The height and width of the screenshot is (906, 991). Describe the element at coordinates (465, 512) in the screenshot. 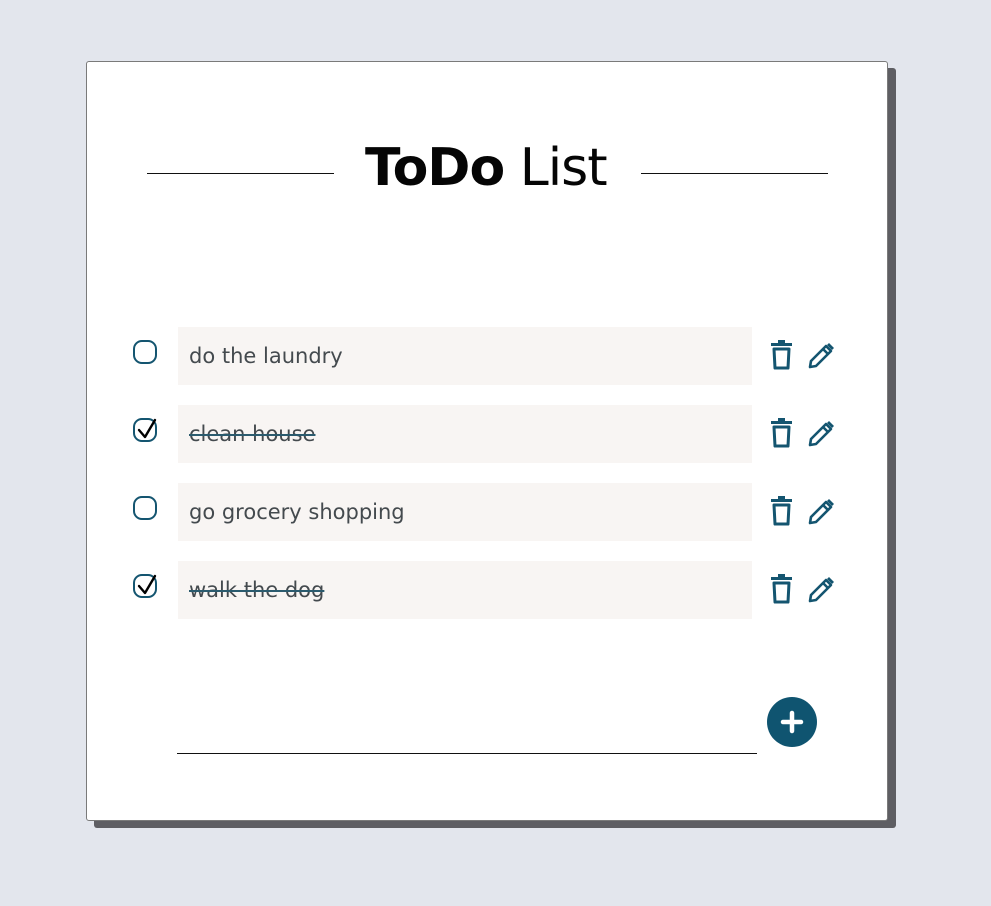

I see `task-text: go grocery shopping` at that location.